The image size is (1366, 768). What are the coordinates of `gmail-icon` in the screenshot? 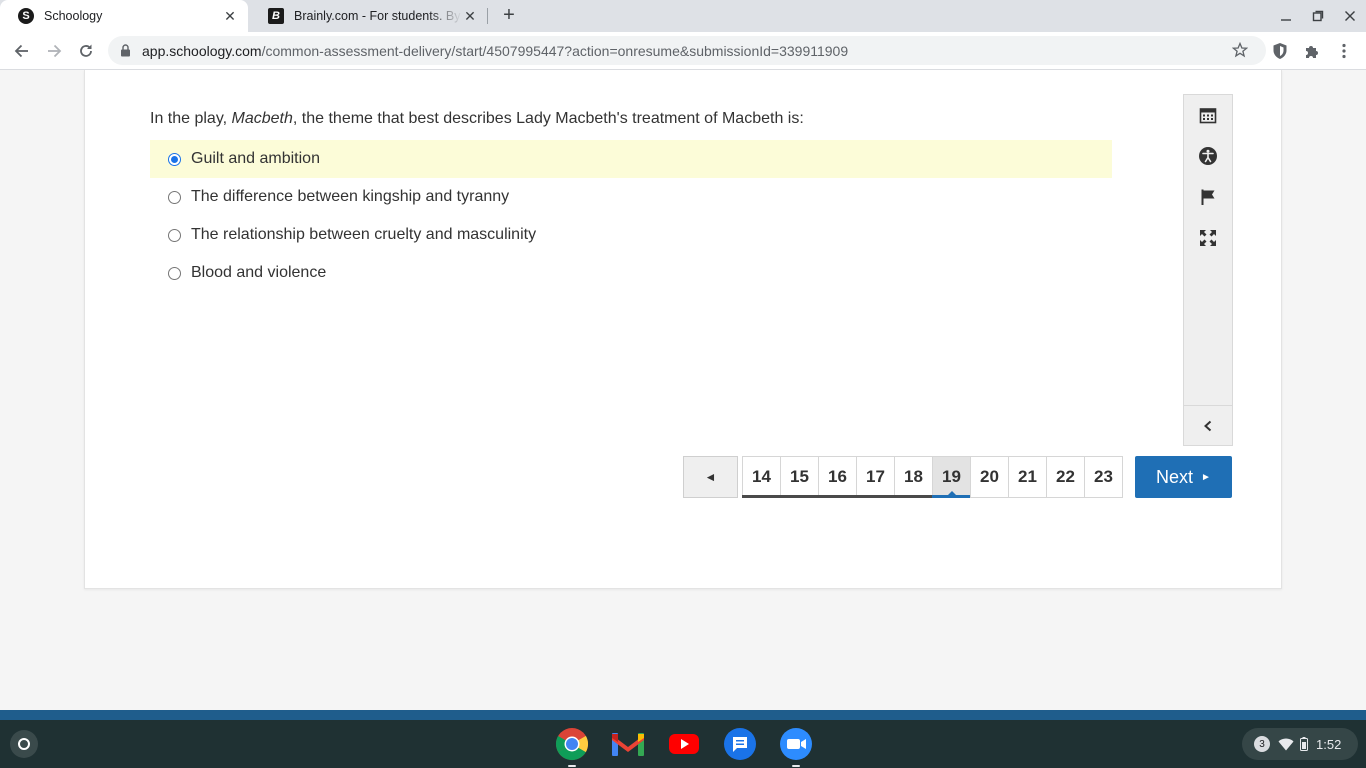 It's located at (628, 744).